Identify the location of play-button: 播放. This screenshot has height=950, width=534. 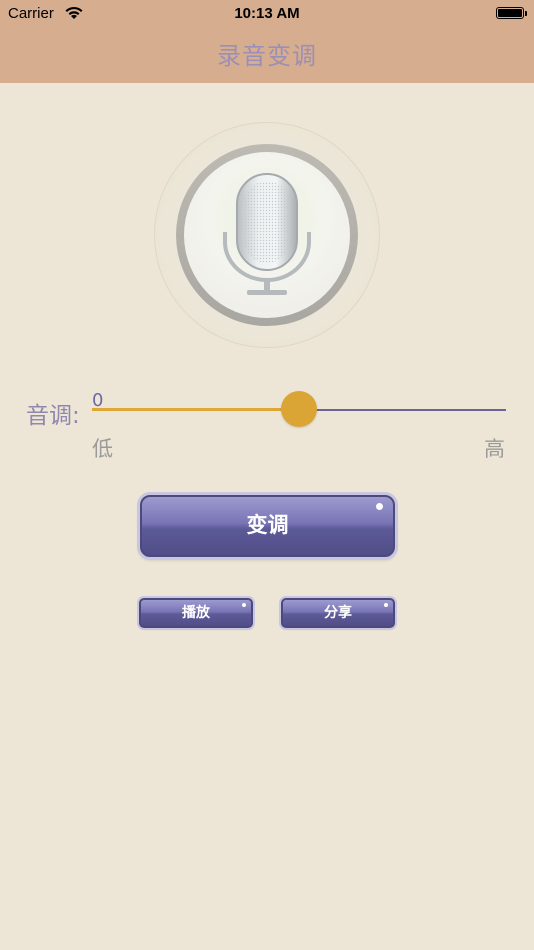
(196, 613).